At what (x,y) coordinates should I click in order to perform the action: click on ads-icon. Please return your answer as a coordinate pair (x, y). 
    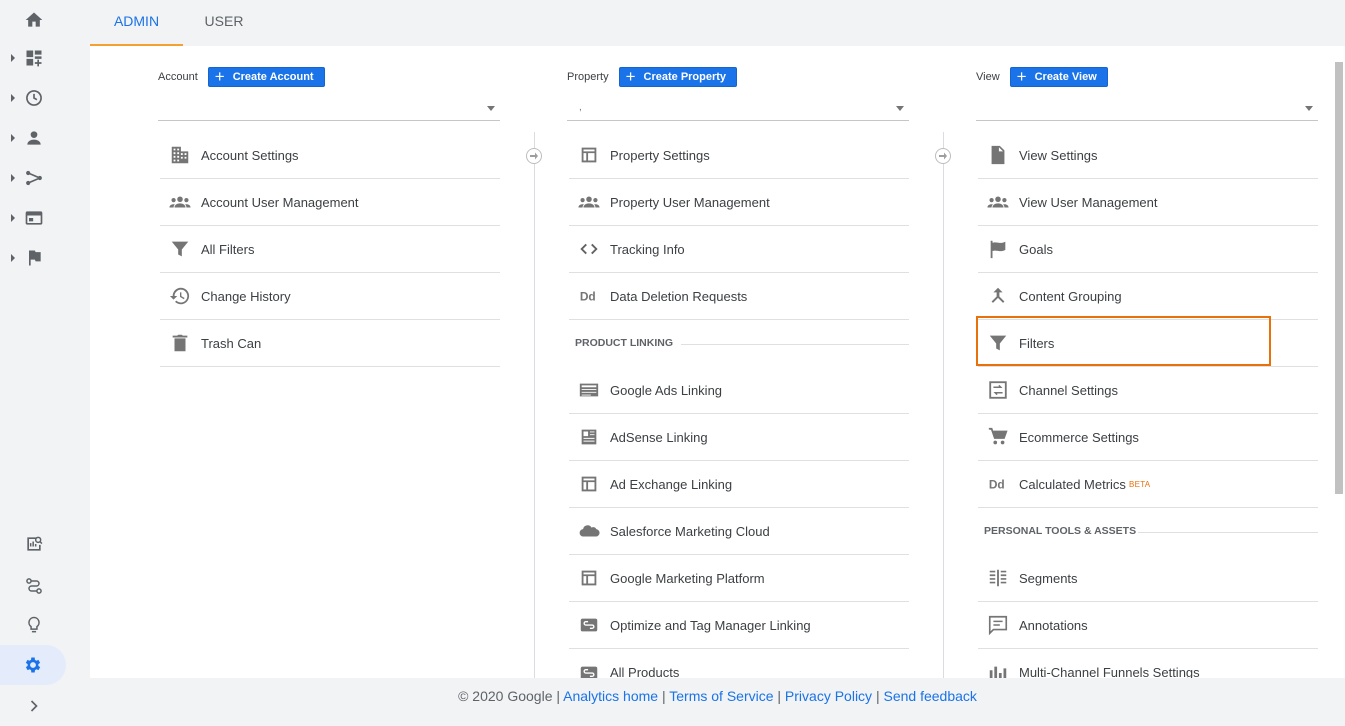
    Looking at the image, I should click on (589, 390).